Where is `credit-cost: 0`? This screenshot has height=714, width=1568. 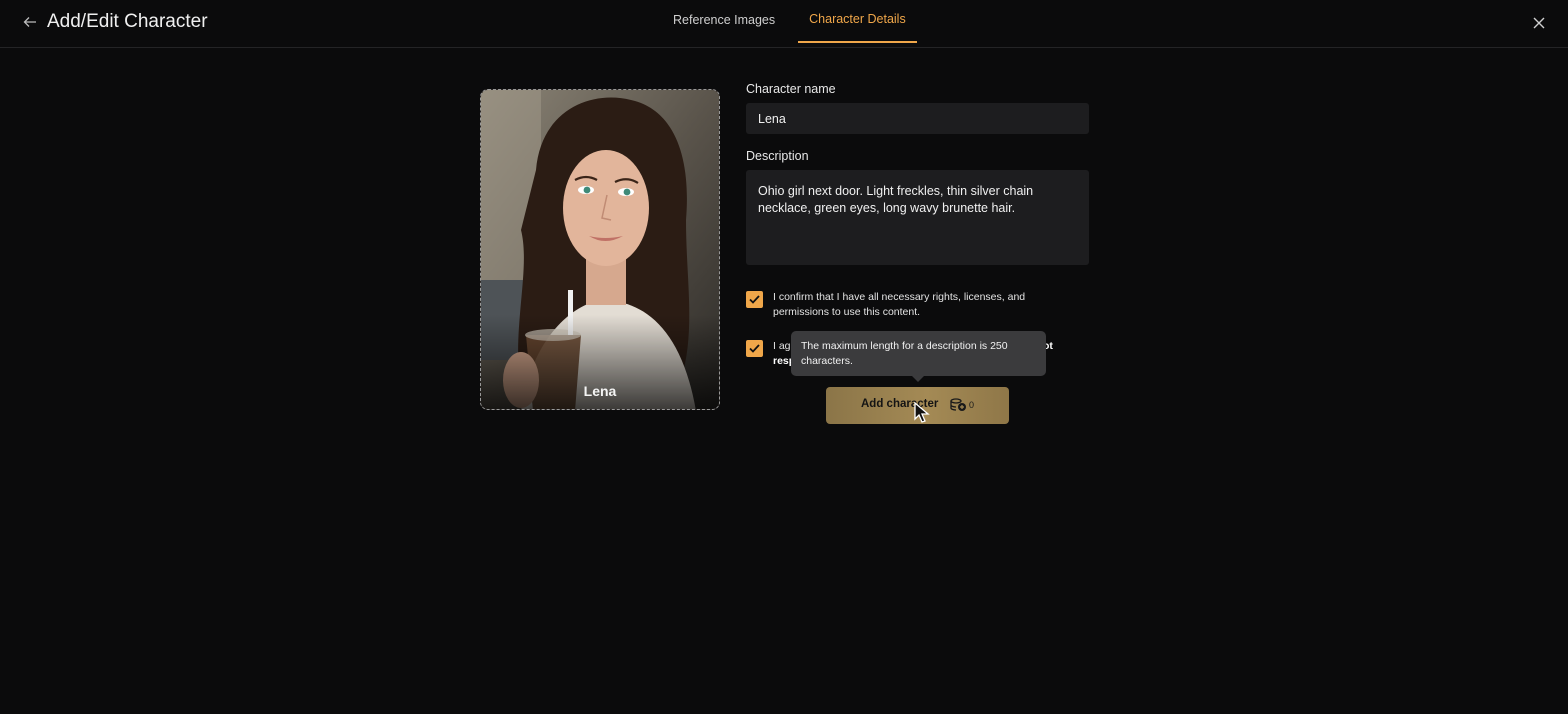 credit-cost: 0 is located at coordinates (962, 405).